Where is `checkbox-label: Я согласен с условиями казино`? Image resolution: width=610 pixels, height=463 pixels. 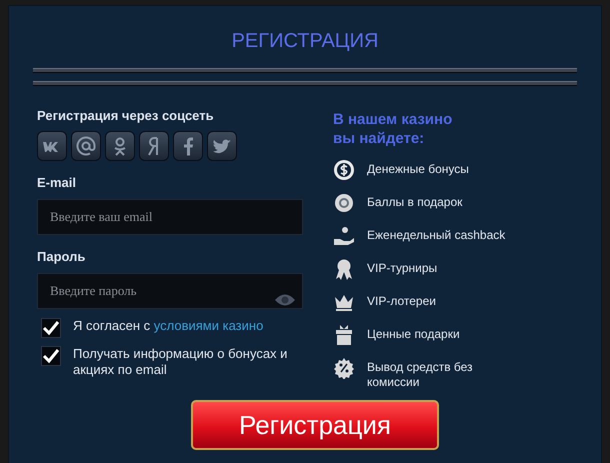
checkbox-label: Я согласен с условиями казино is located at coordinates (168, 326).